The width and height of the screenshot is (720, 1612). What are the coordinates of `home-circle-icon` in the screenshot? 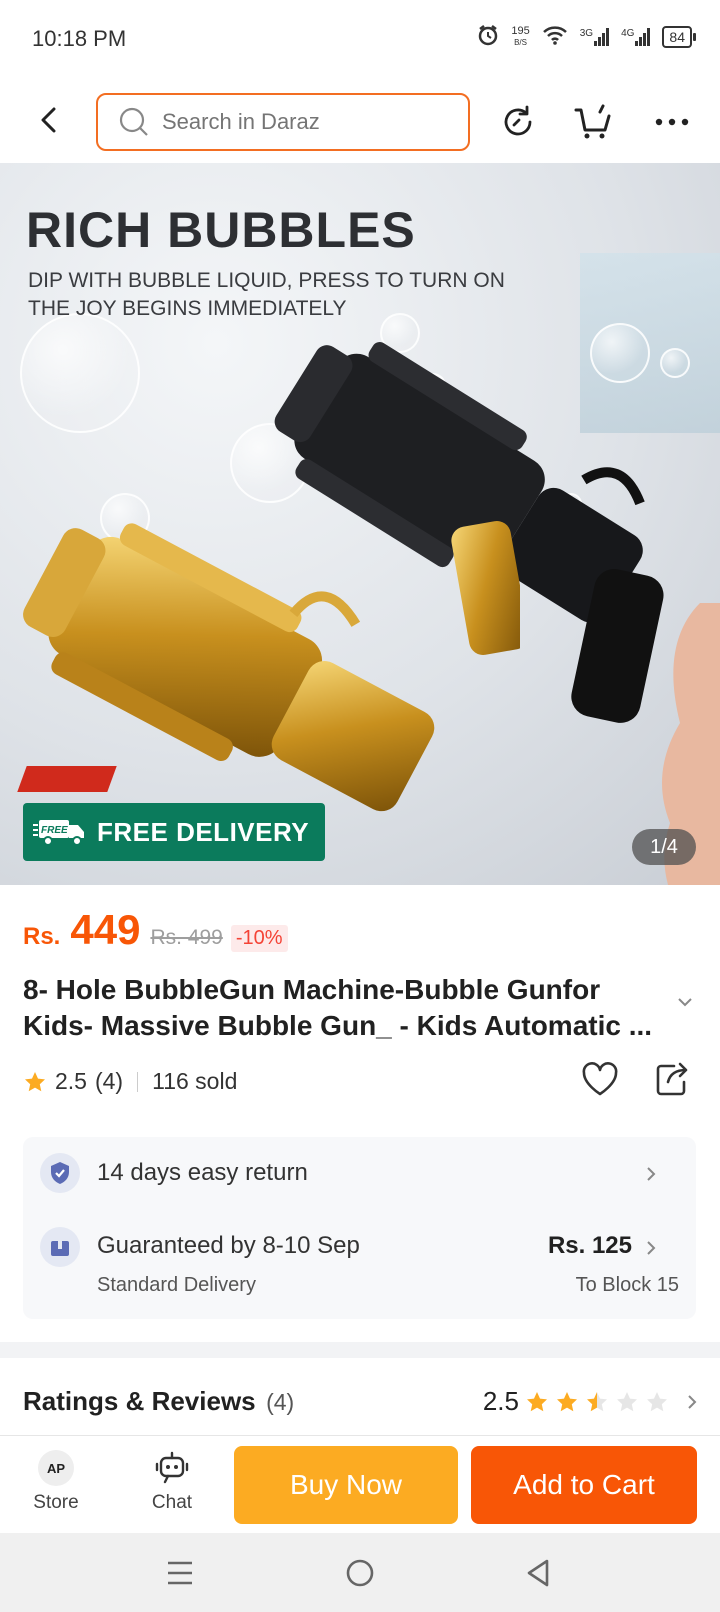 It's located at (360, 1573).